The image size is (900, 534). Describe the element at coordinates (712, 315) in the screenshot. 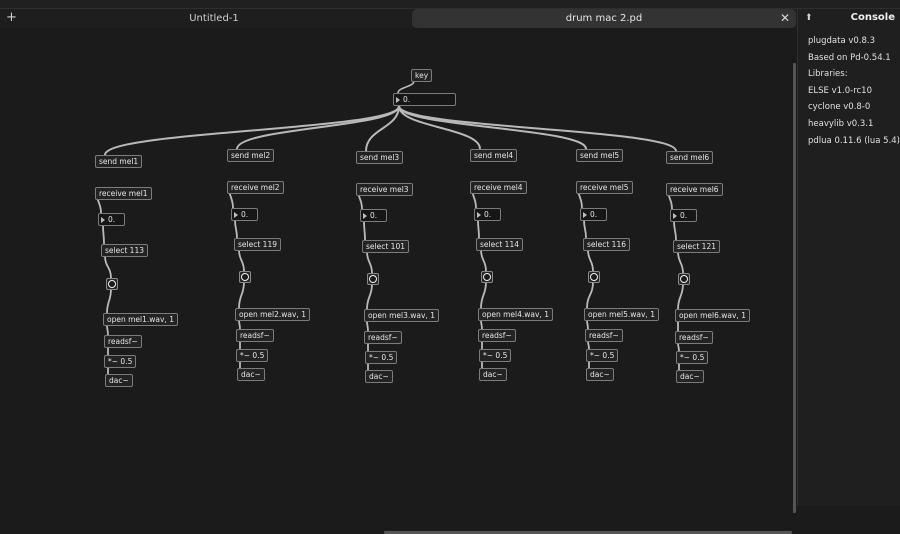

I see `open-message: open mel6.wav, 1` at that location.